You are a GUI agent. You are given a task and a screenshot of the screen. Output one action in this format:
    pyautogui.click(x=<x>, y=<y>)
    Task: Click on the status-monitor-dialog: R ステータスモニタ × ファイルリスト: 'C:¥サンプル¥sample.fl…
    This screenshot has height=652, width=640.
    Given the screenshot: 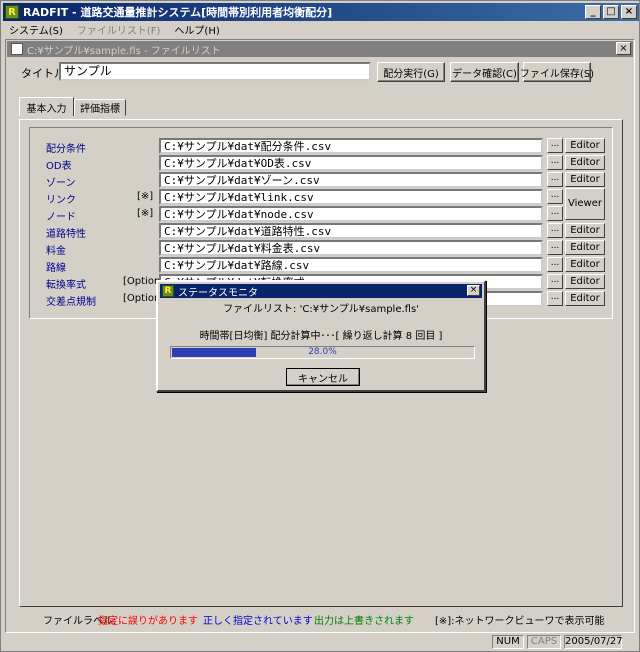 What is the action you would take?
    pyautogui.click(x=321, y=336)
    